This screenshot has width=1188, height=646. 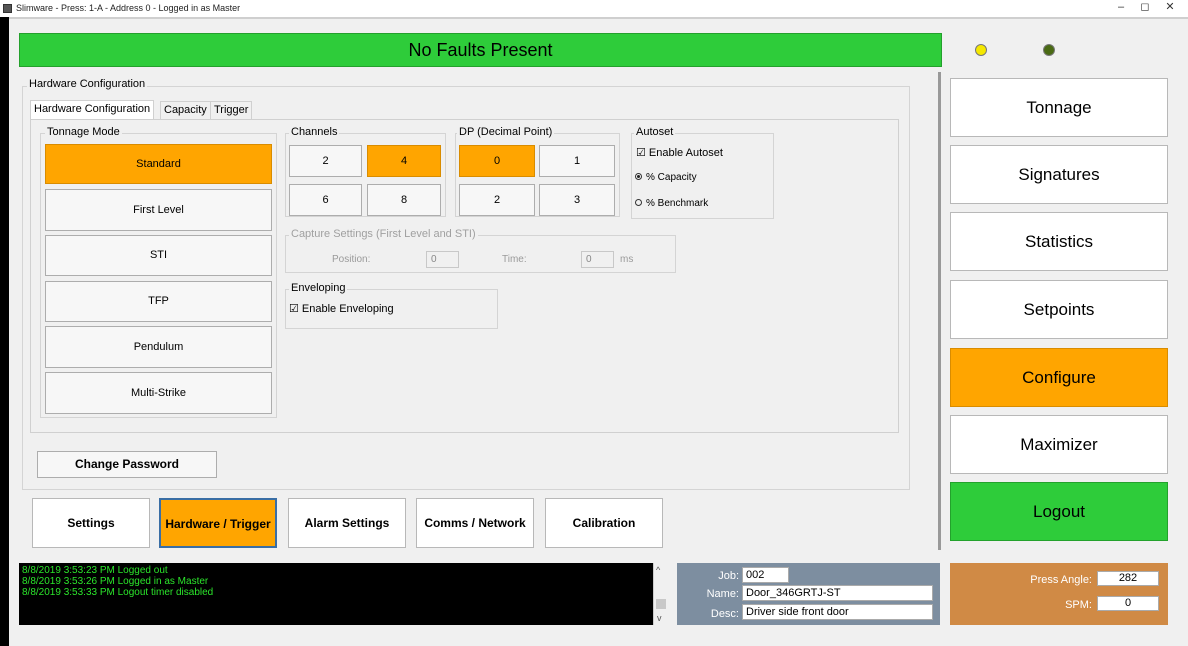 I want to click on scroll-up-icon: ^, so click(x=658, y=570).